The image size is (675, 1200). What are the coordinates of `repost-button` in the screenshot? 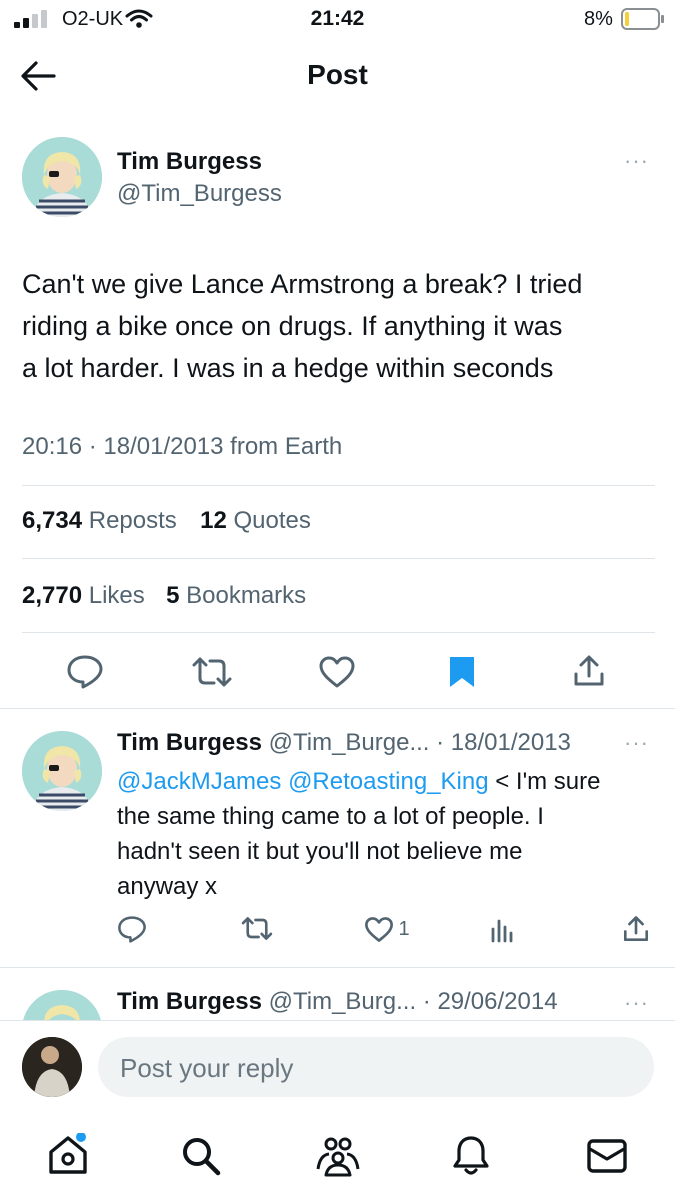 It's located at (212, 672).